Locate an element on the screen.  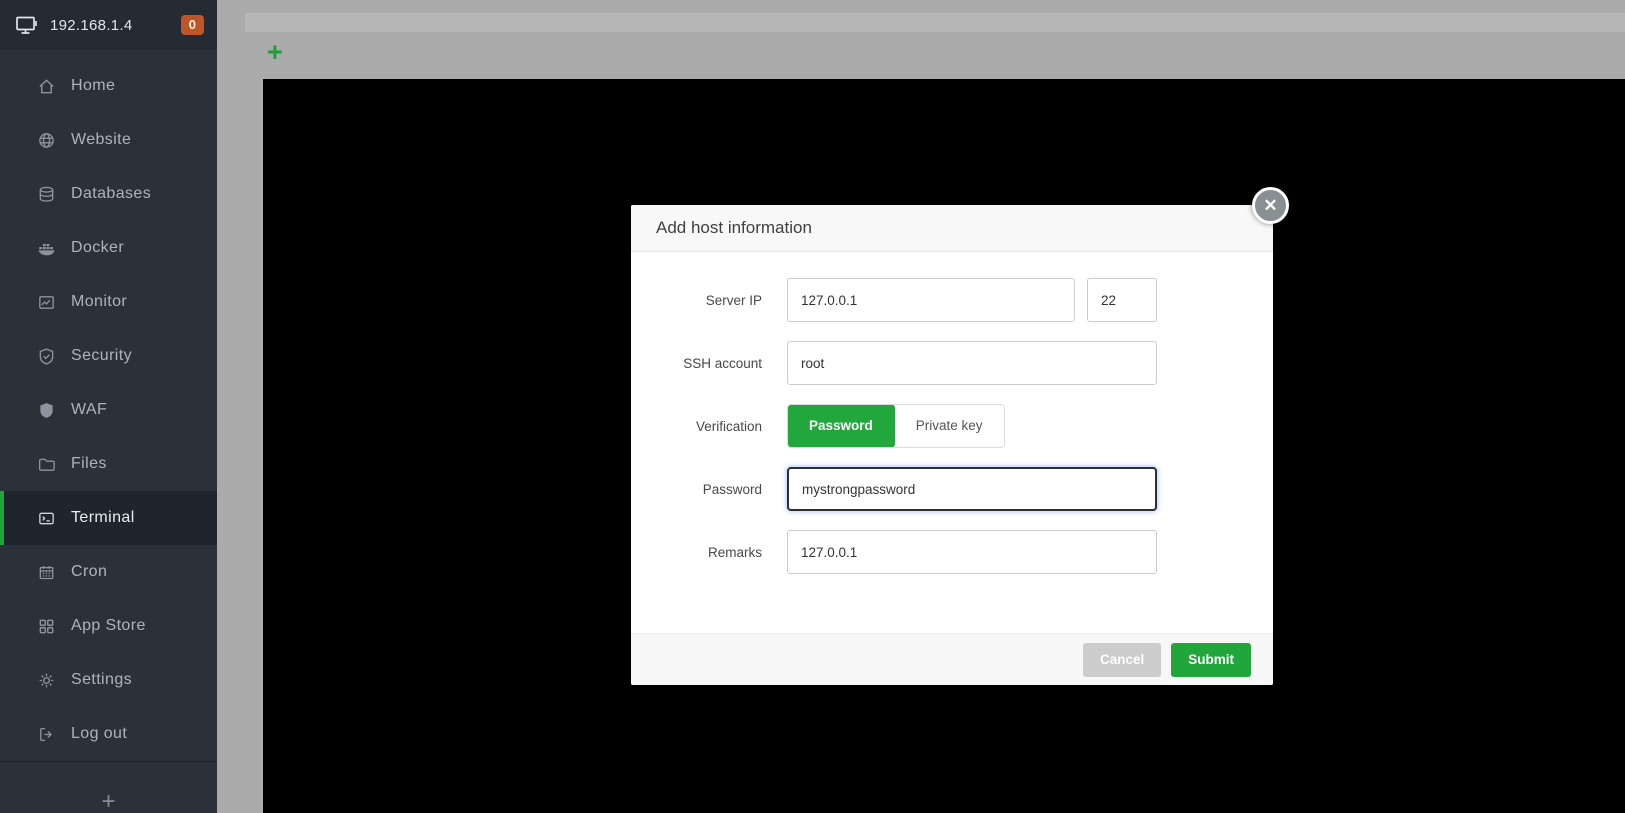
server-ip-field-label: Server IP is located at coordinates (733, 300).